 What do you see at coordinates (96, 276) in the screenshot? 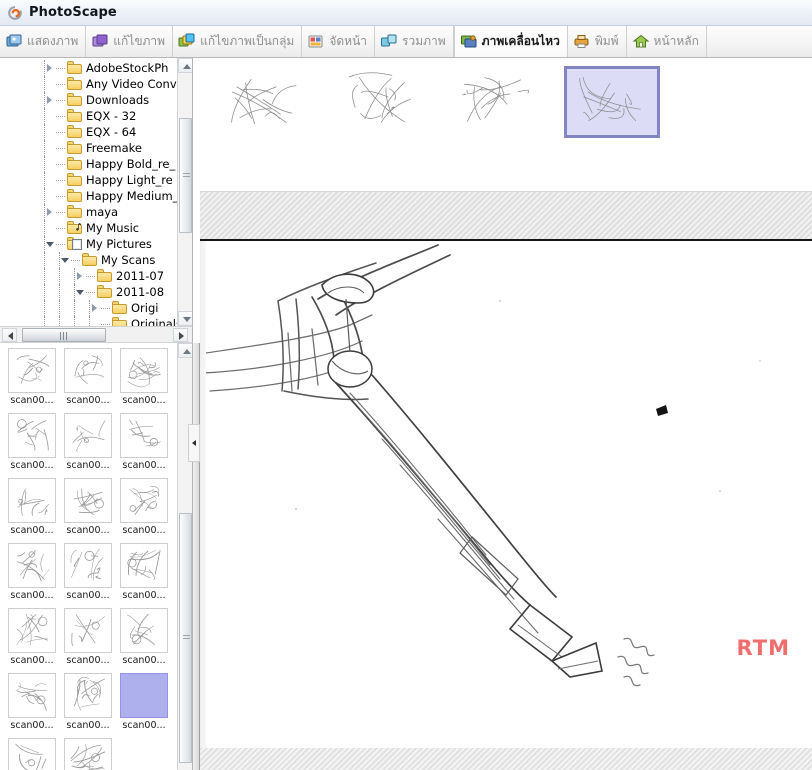
I see `tree-item: 2011-07` at bounding box center [96, 276].